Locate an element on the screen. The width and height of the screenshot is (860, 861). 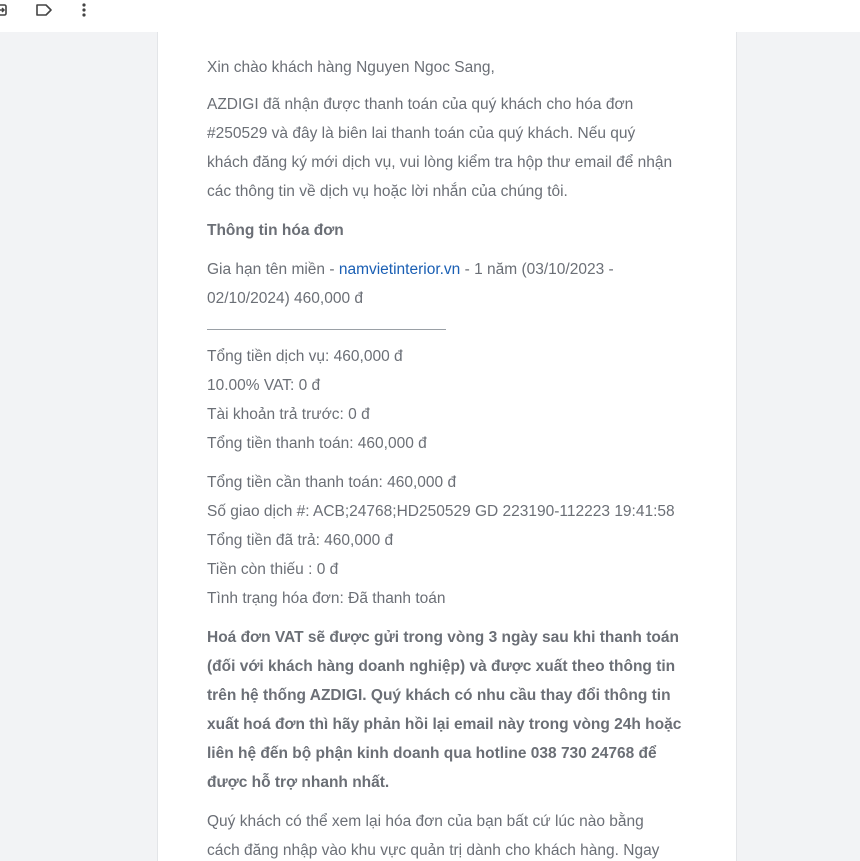
email-toolbar is located at coordinates (430, 16).